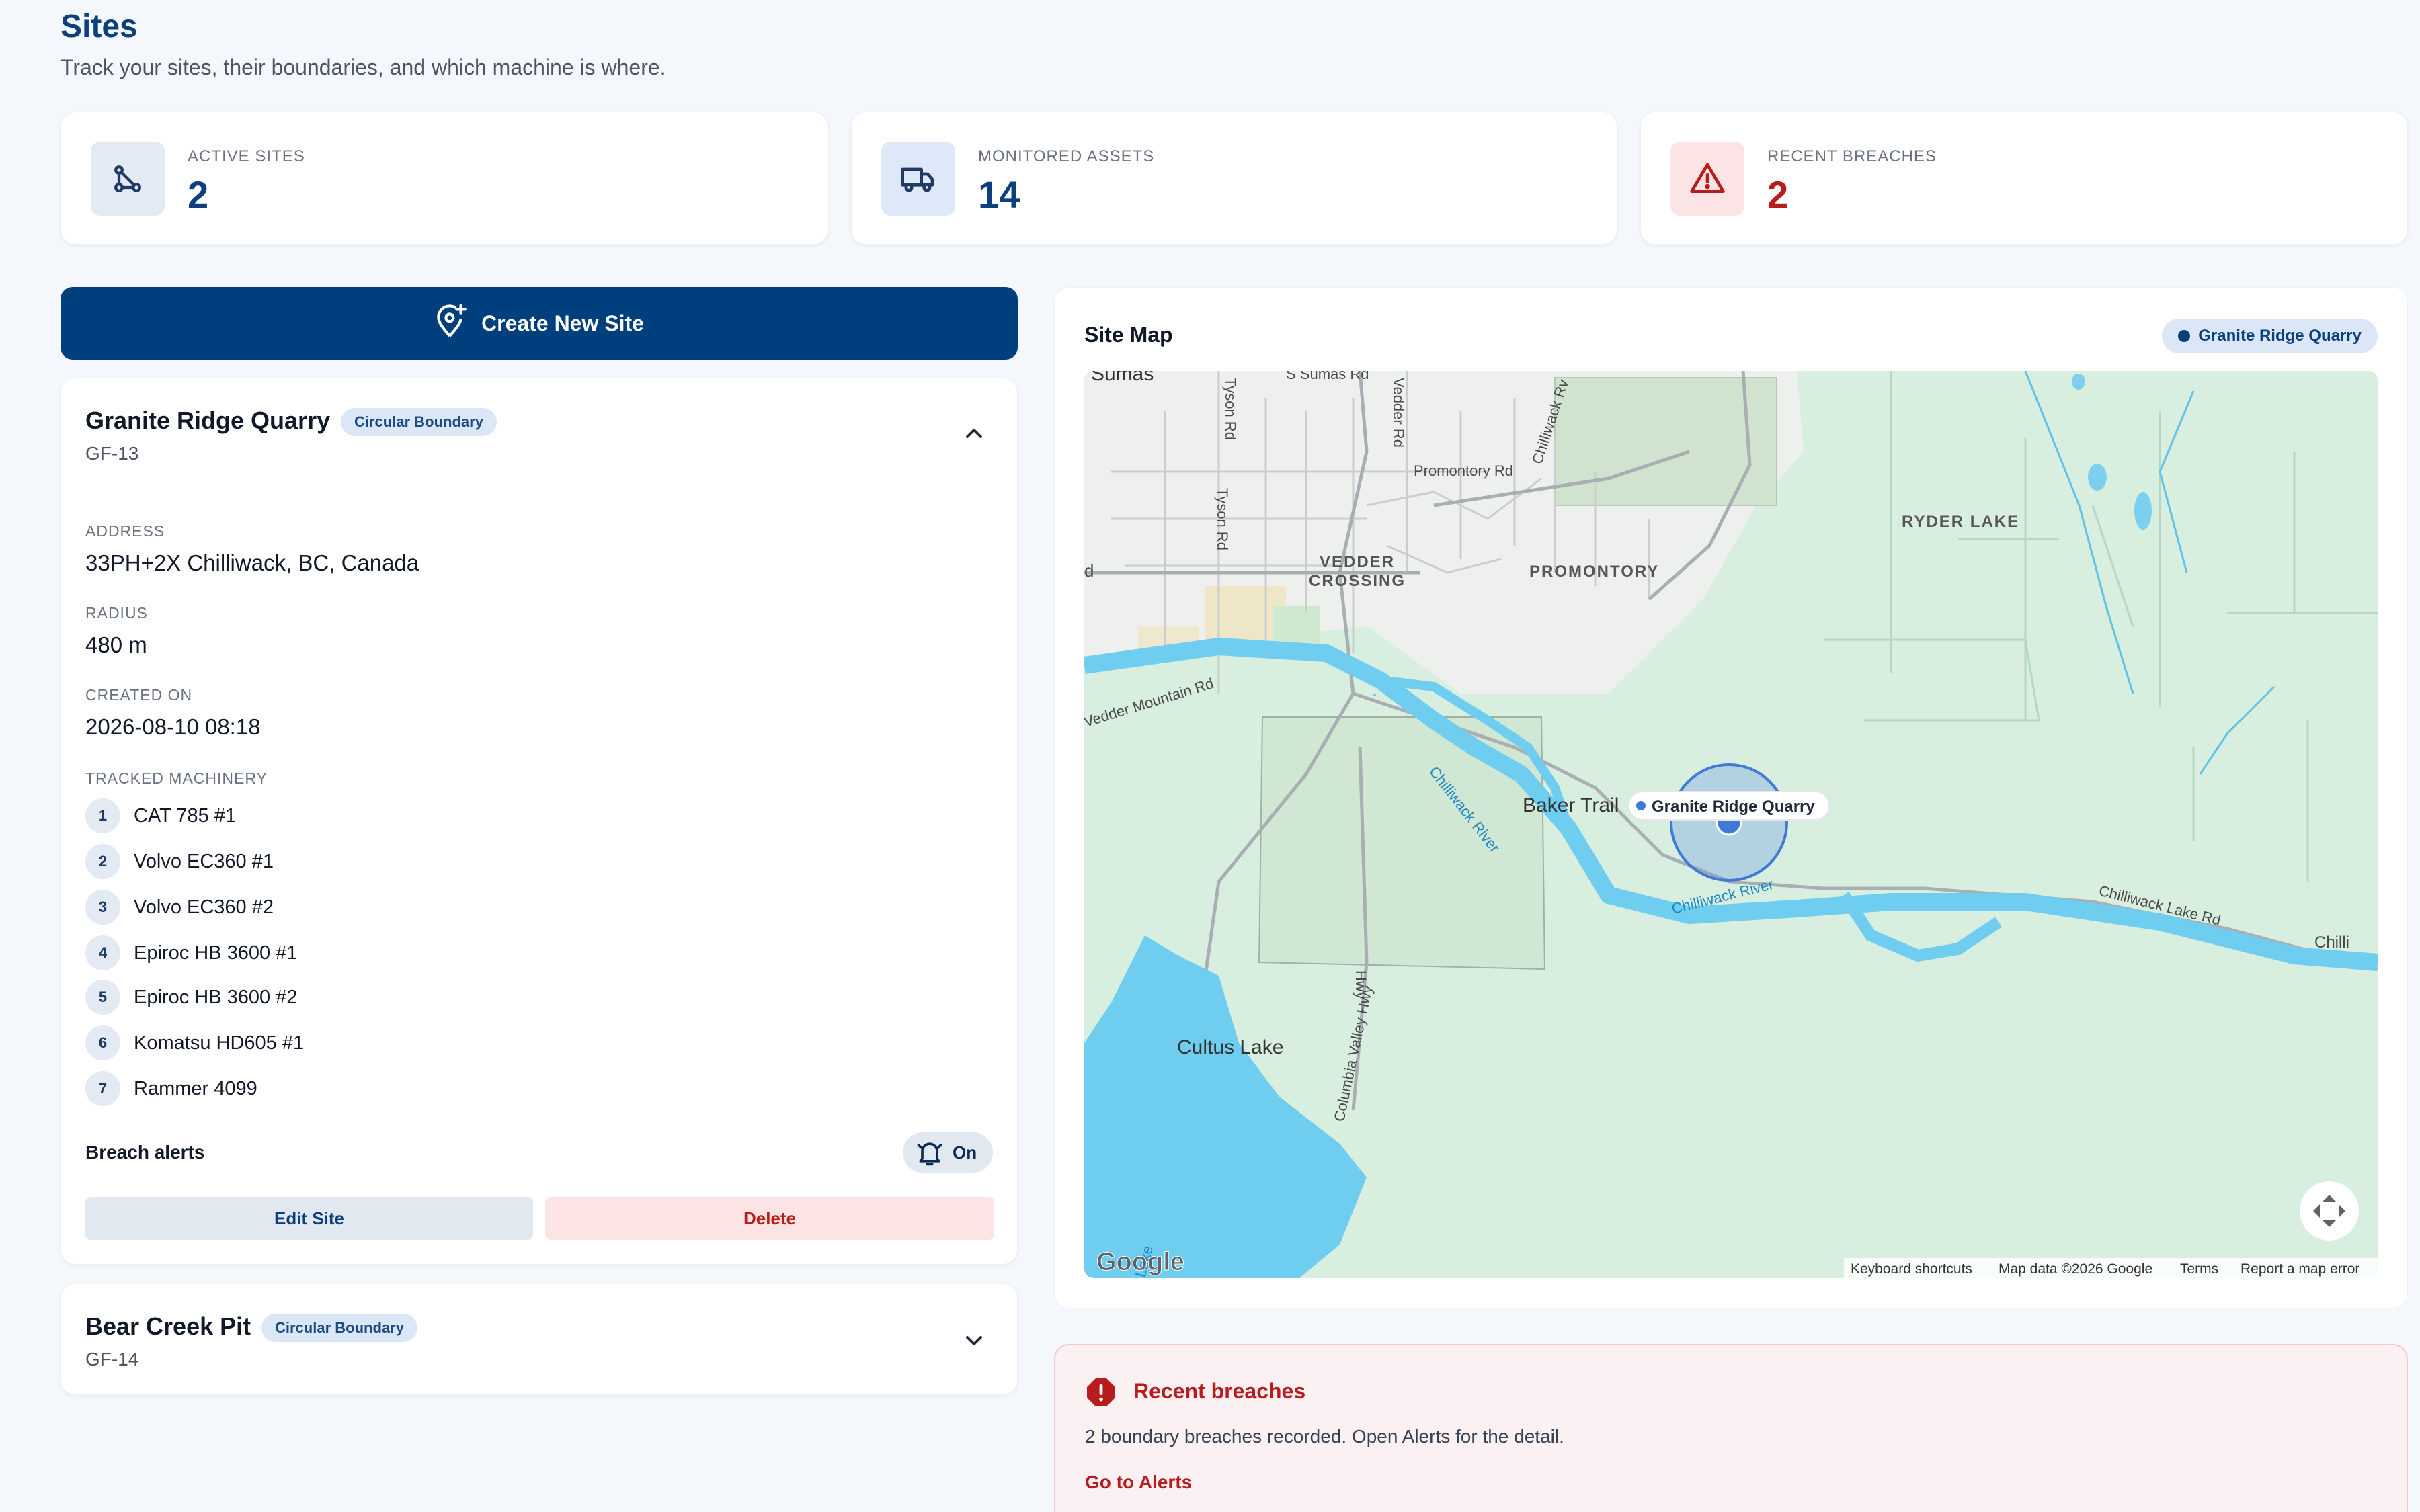 The height and width of the screenshot is (1512, 2420). What do you see at coordinates (1361, 985) in the screenshot?
I see `map-label: Hwy` at bounding box center [1361, 985].